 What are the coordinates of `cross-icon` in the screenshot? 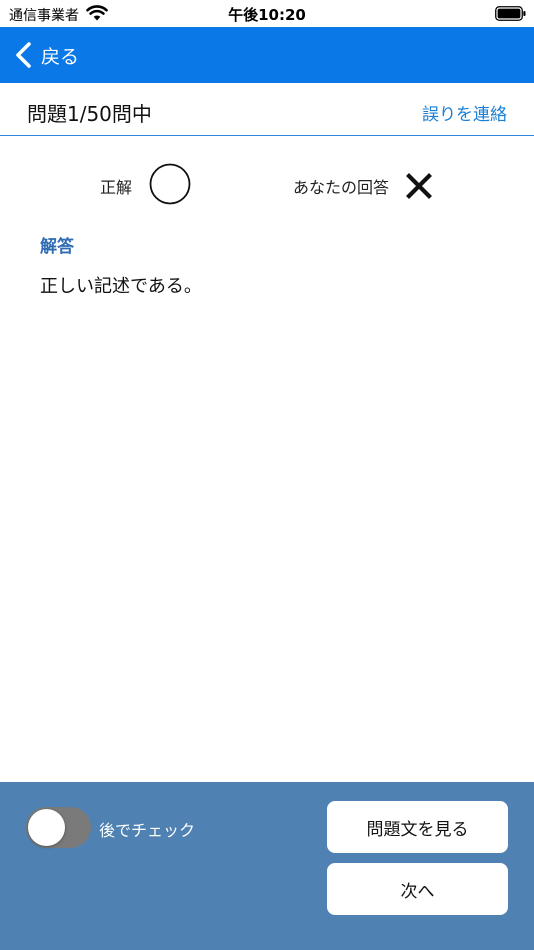 It's located at (419, 186).